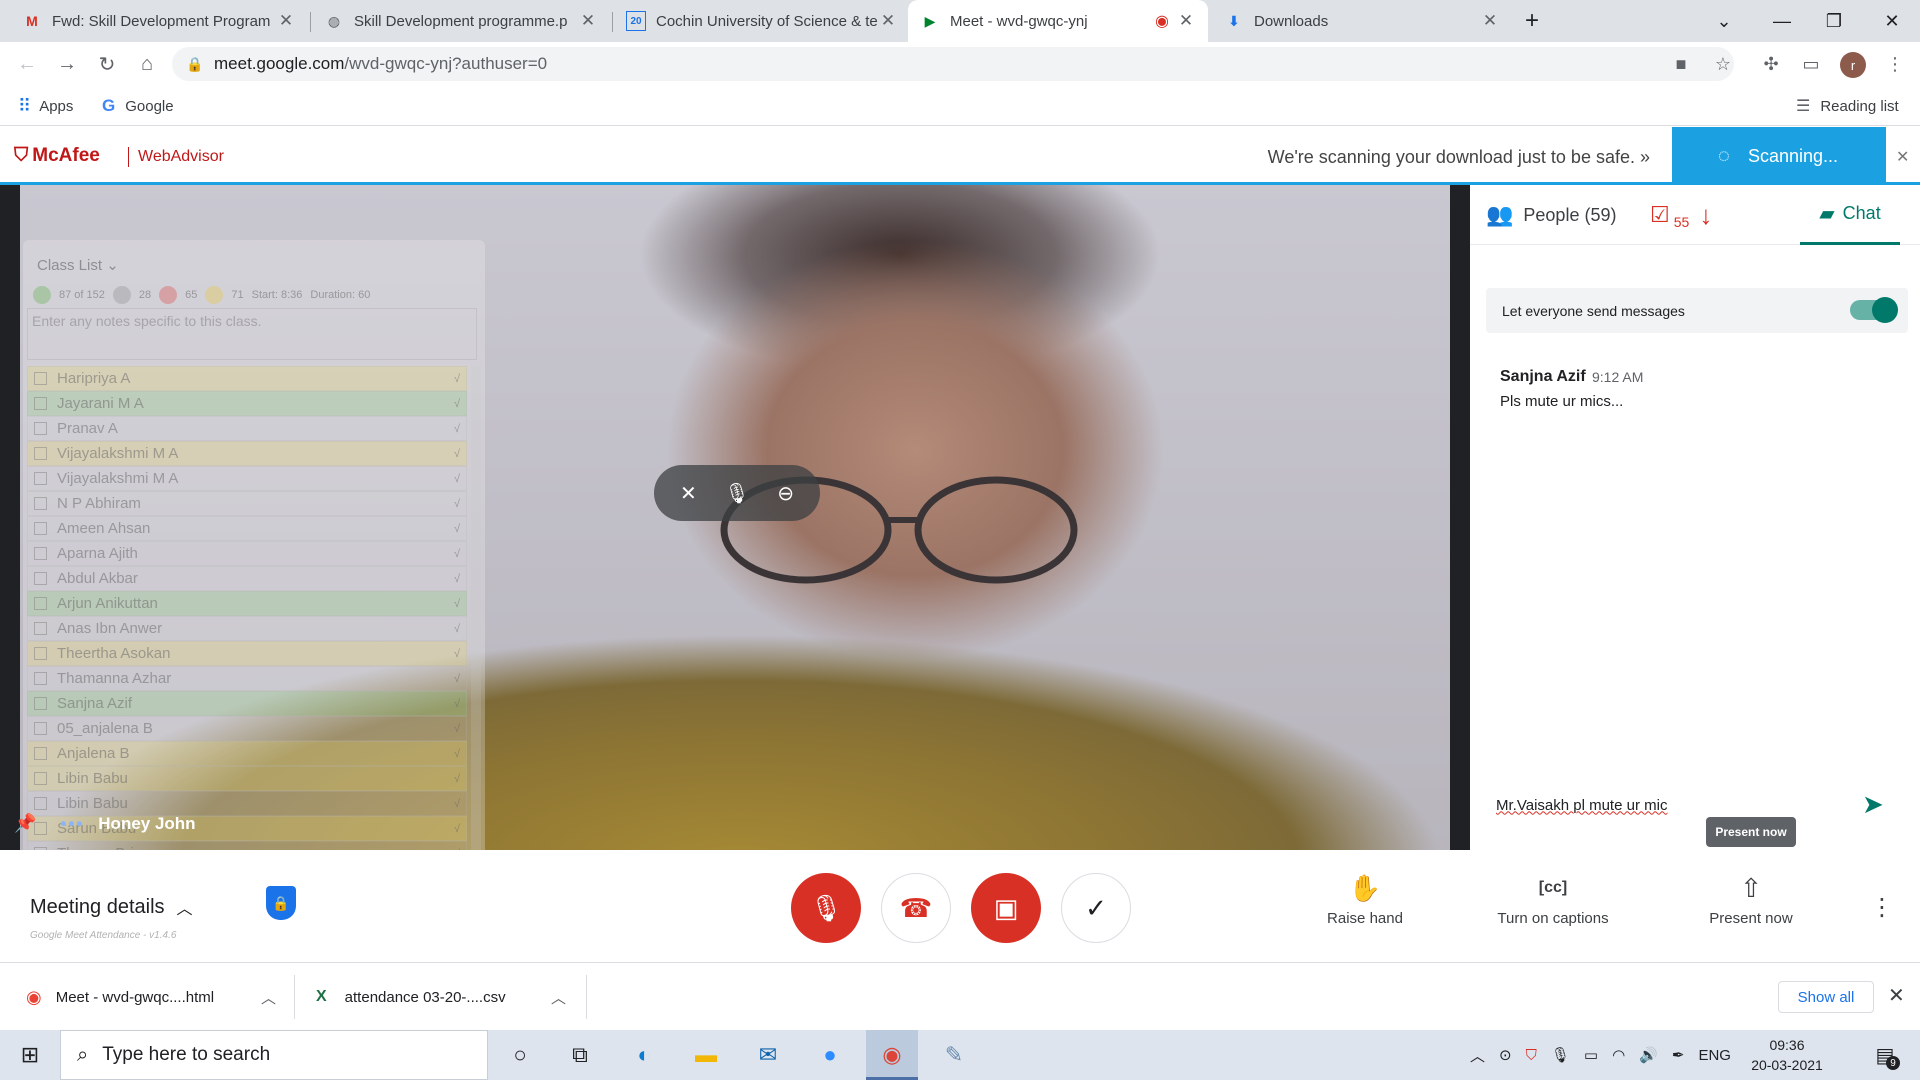  Describe the element at coordinates (1648, 1055) in the screenshot. I see `volume-icon: 🔊` at that location.